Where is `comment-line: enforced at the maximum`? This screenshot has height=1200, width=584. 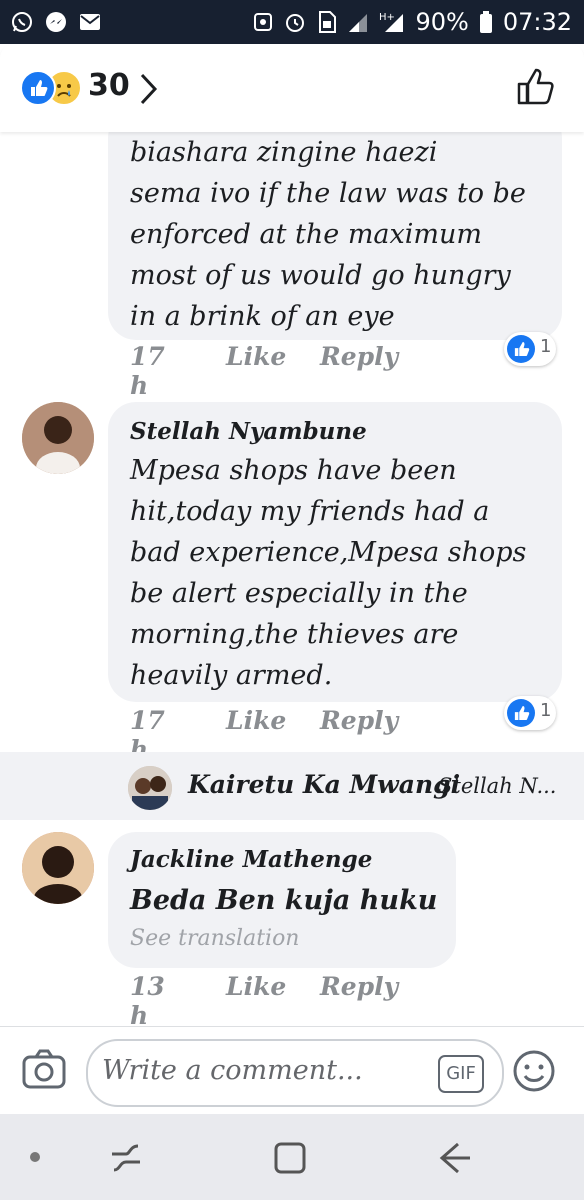
comment-line: enforced at the maximum is located at coordinates (306, 234).